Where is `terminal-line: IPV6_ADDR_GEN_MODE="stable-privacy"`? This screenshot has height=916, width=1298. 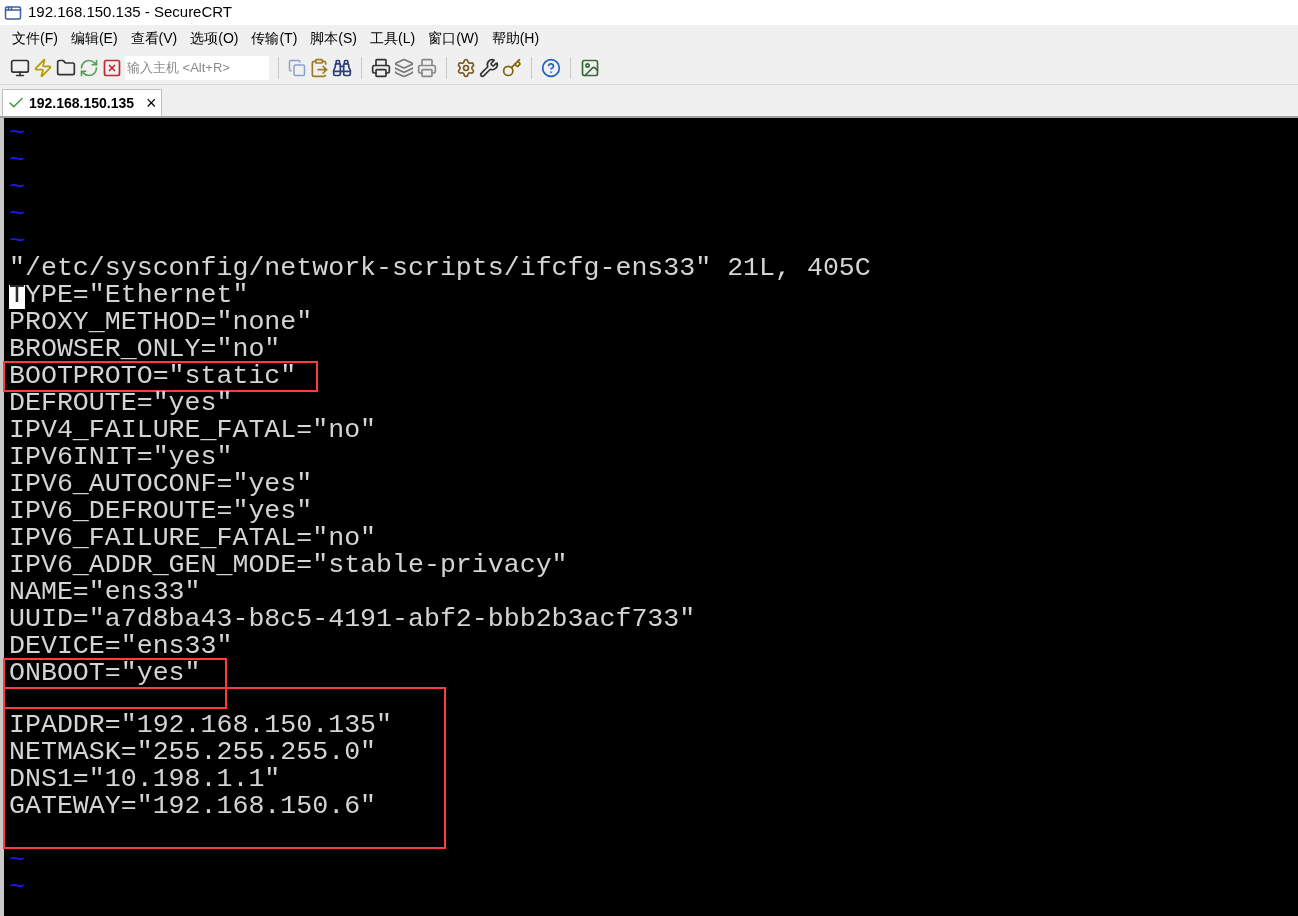 terminal-line: IPV6_ADDR_GEN_MODE="stable-privacy" is located at coordinates (288, 565).